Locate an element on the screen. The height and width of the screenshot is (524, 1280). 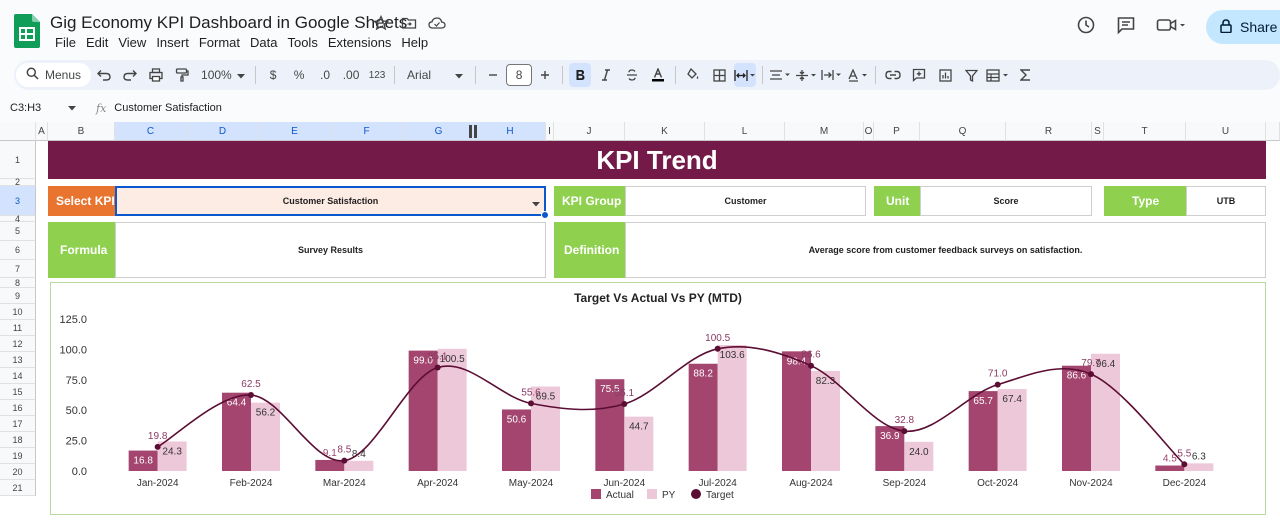
select-all-corner is located at coordinates (18, 131).